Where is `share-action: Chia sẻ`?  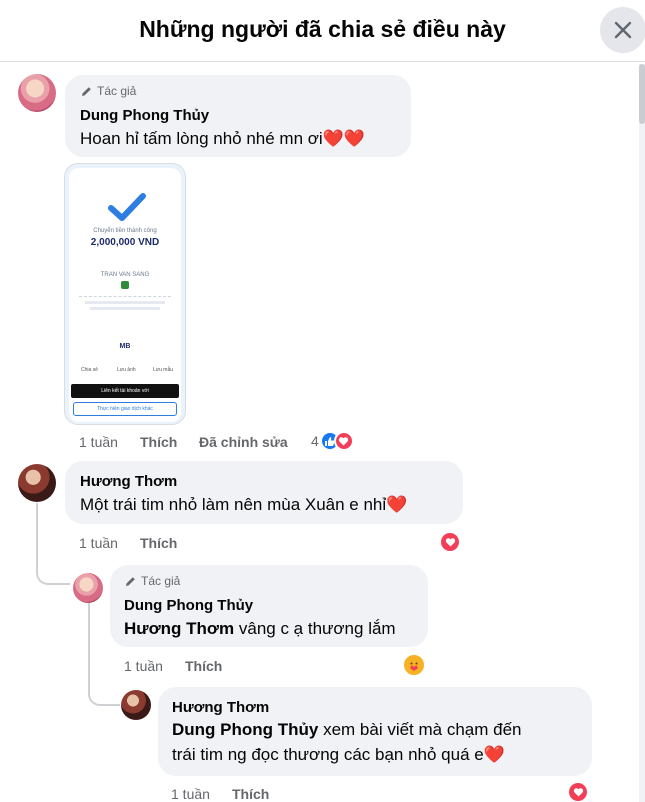 share-action: Chia sẻ is located at coordinates (89, 370).